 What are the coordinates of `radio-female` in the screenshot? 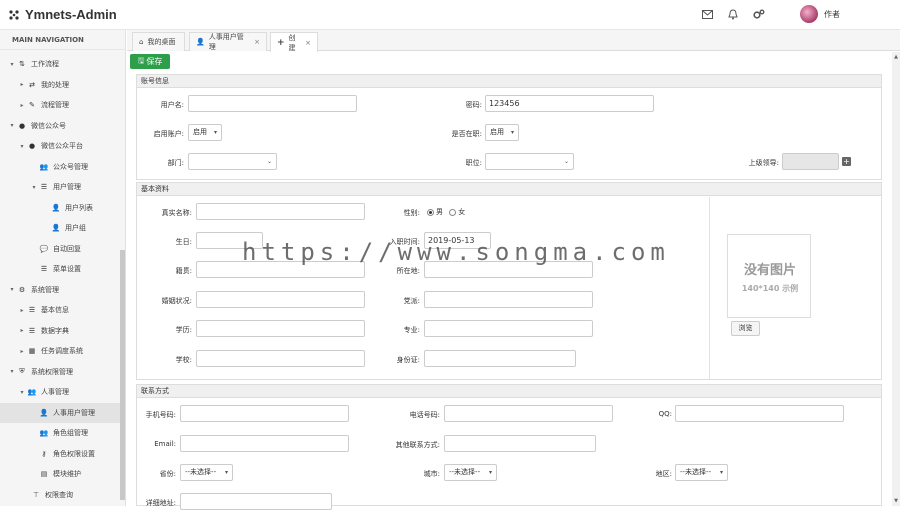 It's located at (453, 212).